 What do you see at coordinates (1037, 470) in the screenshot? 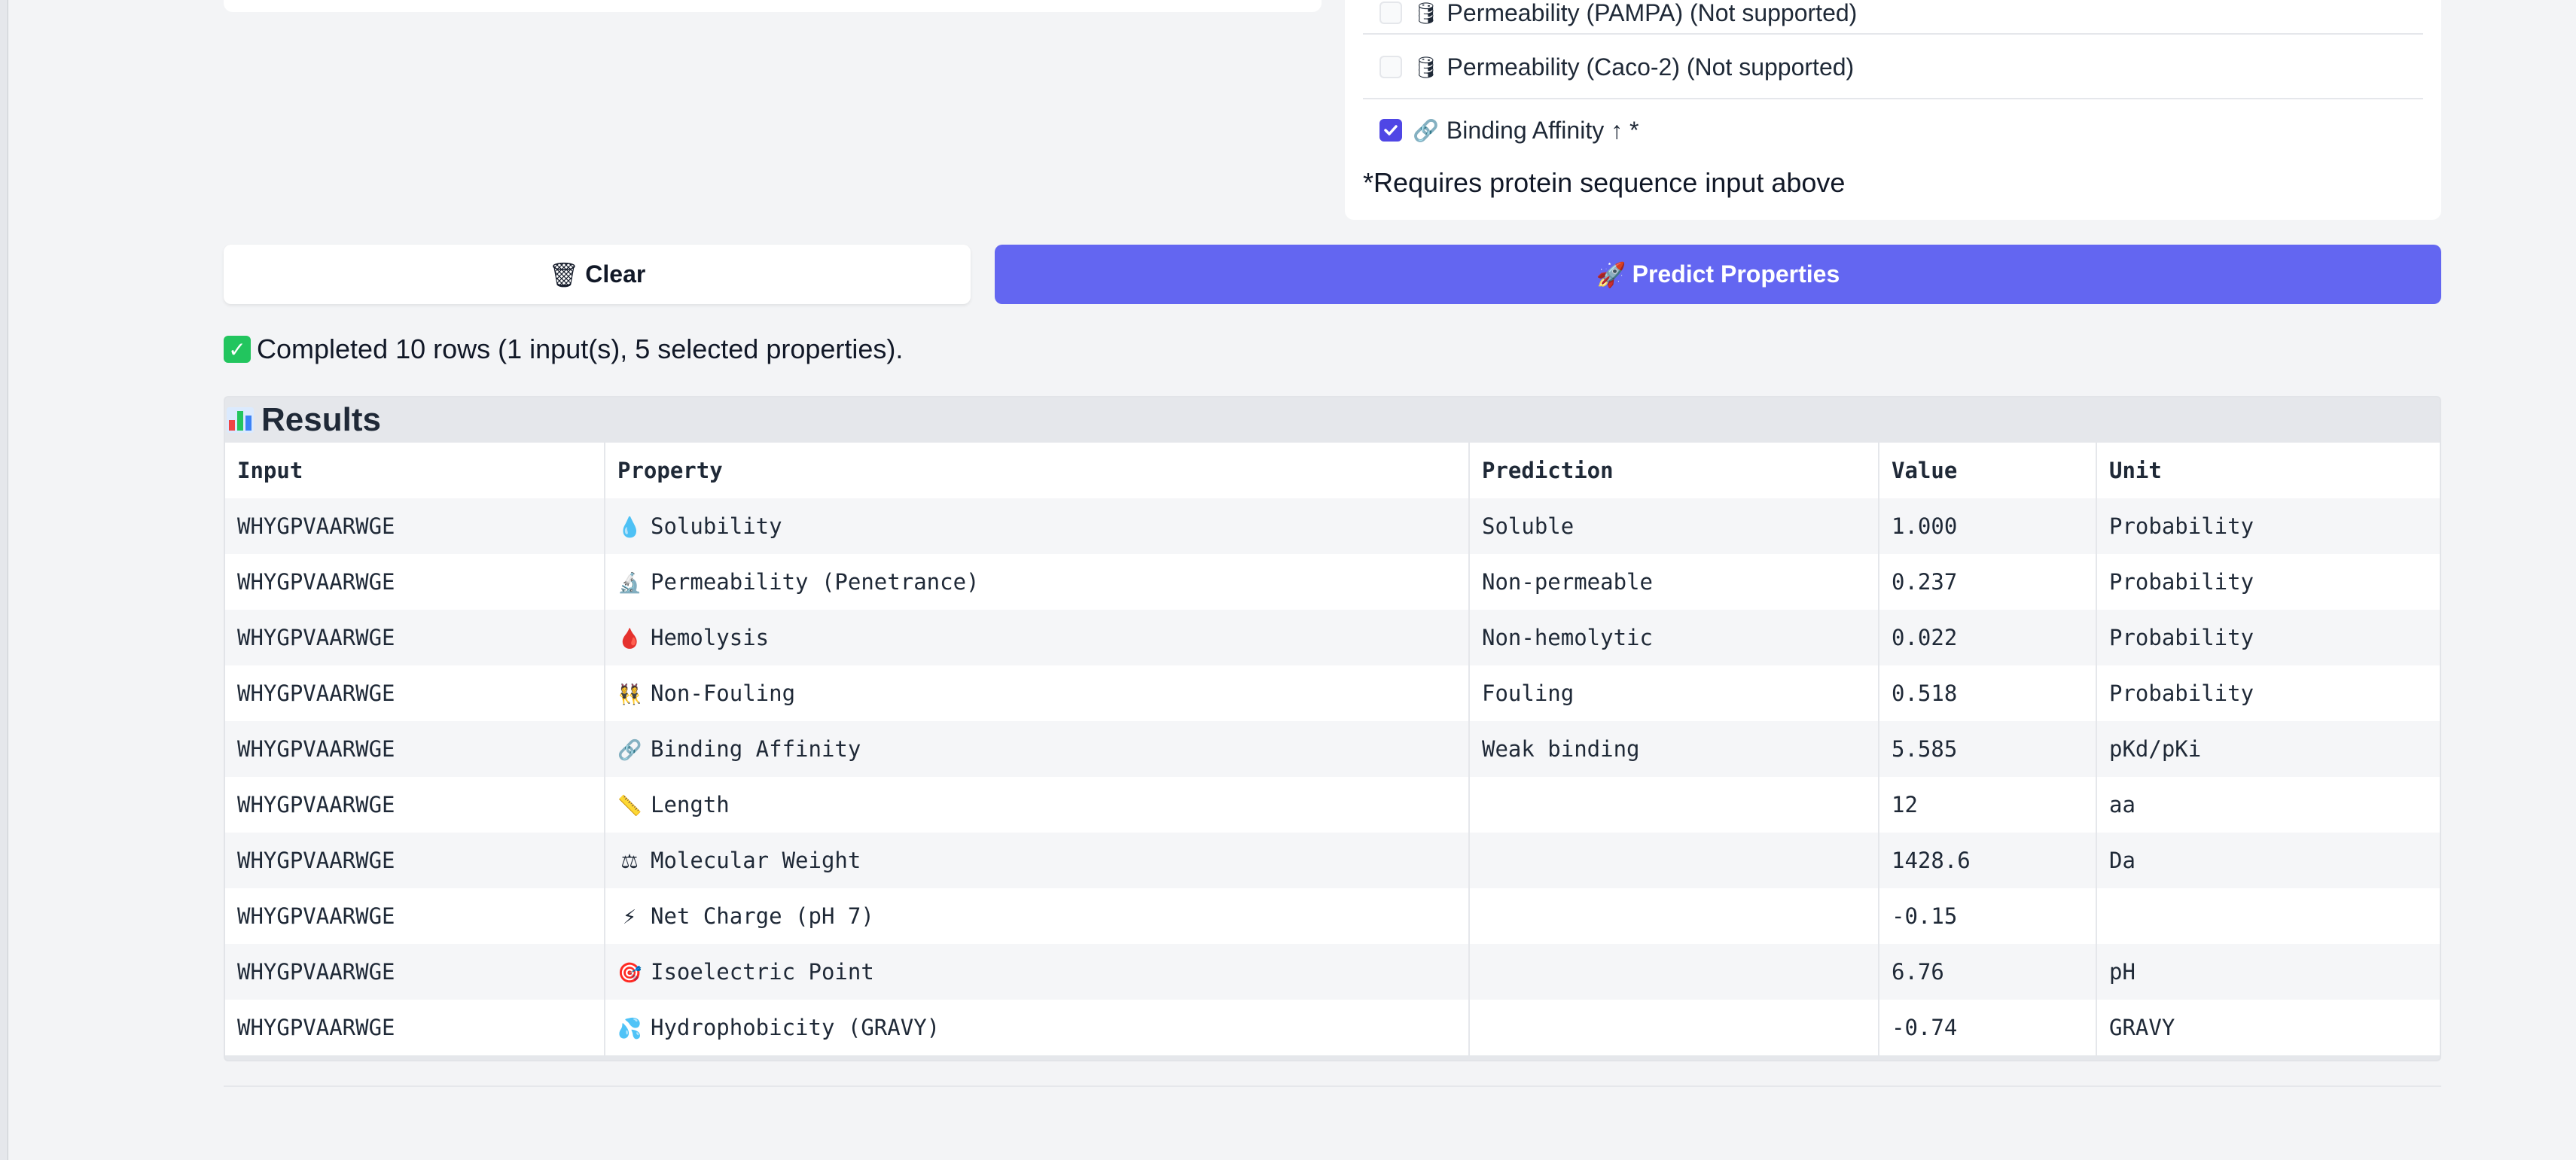
I see `column-header-property: Property` at bounding box center [1037, 470].